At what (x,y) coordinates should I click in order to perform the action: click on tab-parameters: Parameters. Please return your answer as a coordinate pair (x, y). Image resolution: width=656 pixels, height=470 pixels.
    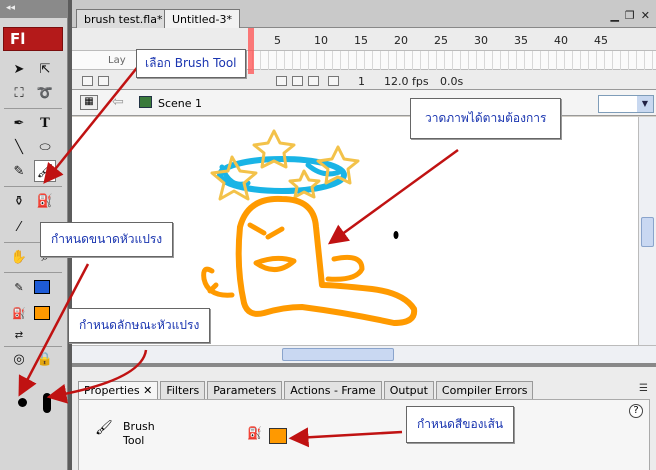
    Looking at the image, I should click on (245, 390).